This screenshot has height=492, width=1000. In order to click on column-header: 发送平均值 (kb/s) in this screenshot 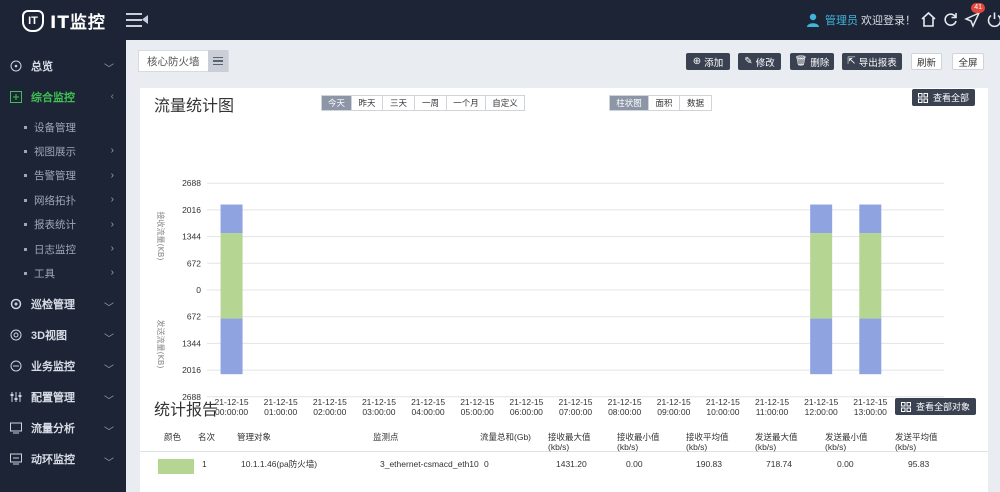, I will do `click(916, 442)`.